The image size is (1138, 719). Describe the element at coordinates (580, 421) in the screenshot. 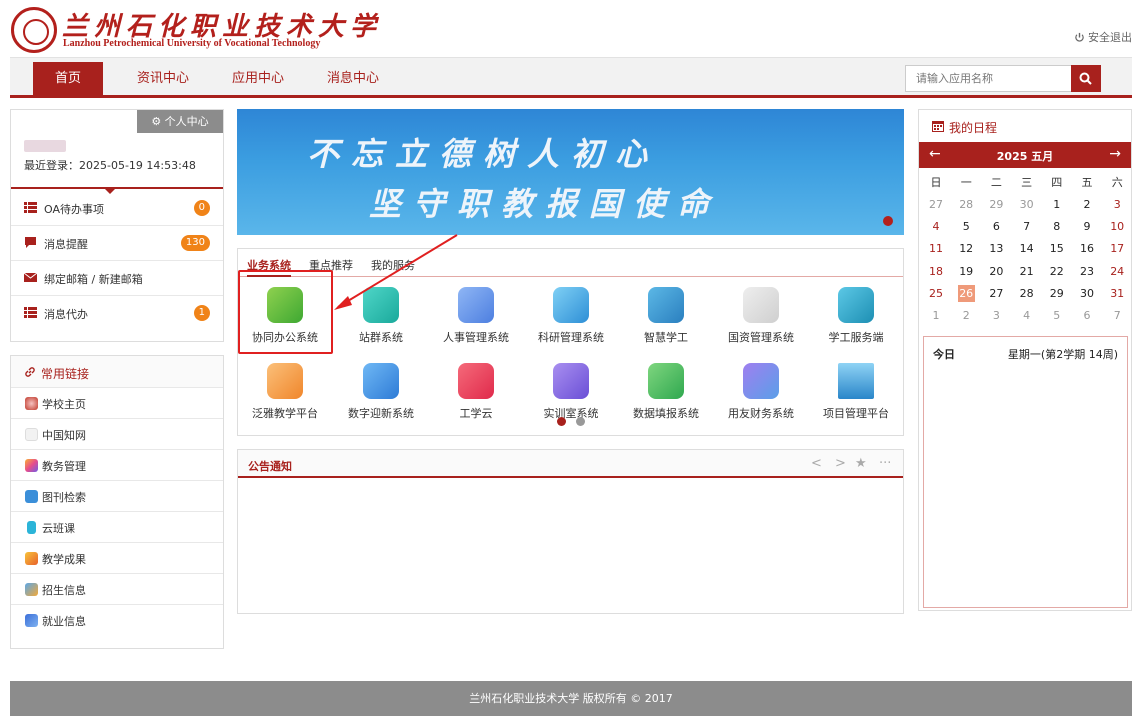

I see `apps-pager-dot` at that location.